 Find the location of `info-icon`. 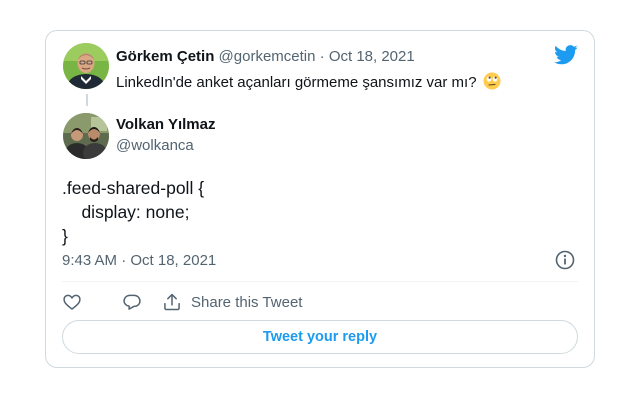

info-icon is located at coordinates (565, 260).